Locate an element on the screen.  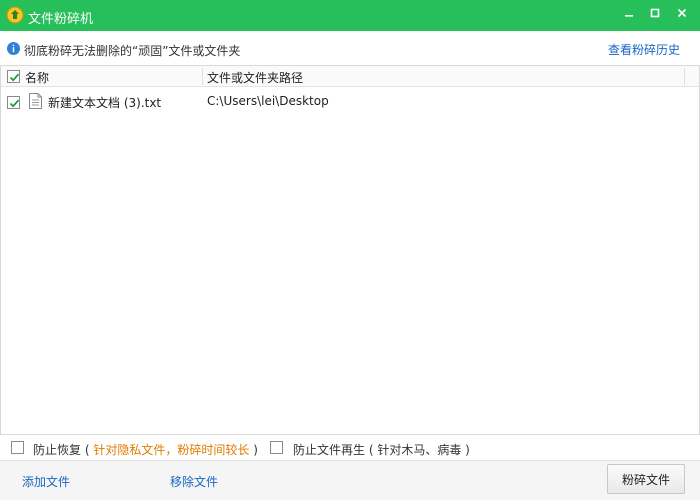
maximize-icon is located at coordinates (655, 13).